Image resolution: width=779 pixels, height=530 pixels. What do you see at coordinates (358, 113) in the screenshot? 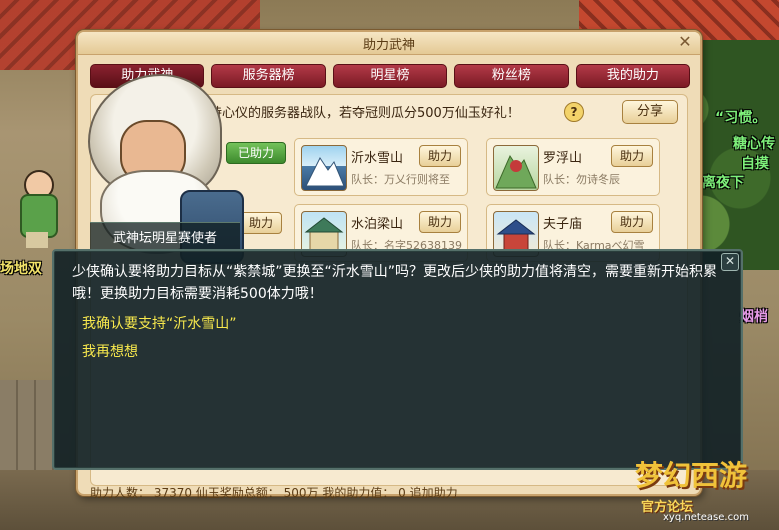
I see `banner-text: 支持心仪的服务器战队，若夺冠则瓜分500万仙玉好礼！` at bounding box center [358, 113].